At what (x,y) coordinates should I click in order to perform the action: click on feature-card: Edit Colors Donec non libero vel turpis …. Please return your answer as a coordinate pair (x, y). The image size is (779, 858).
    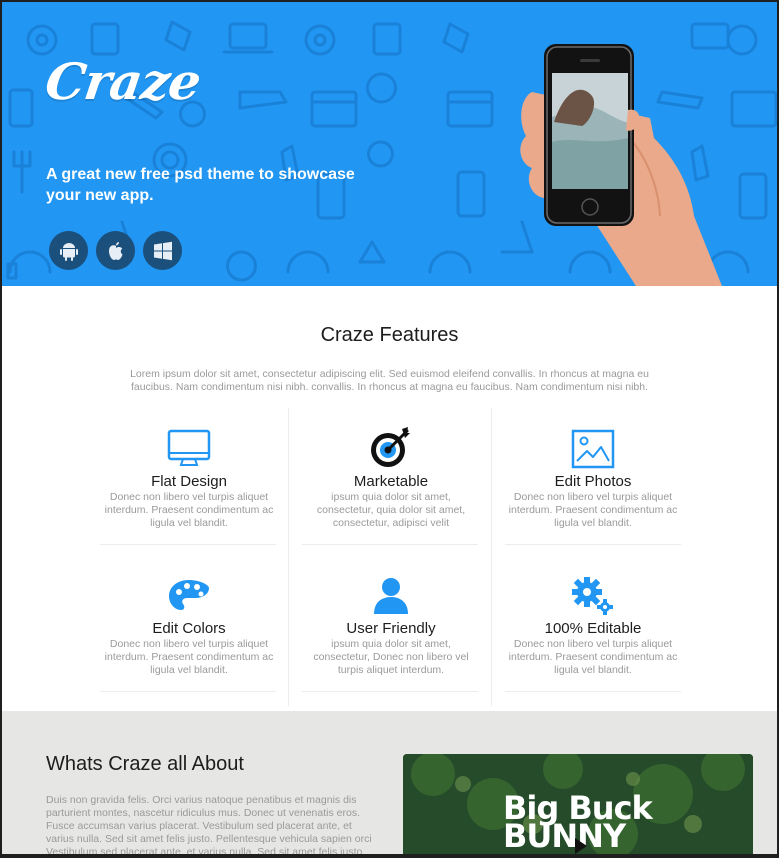
    Looking at the image, I should click on (189, 624).